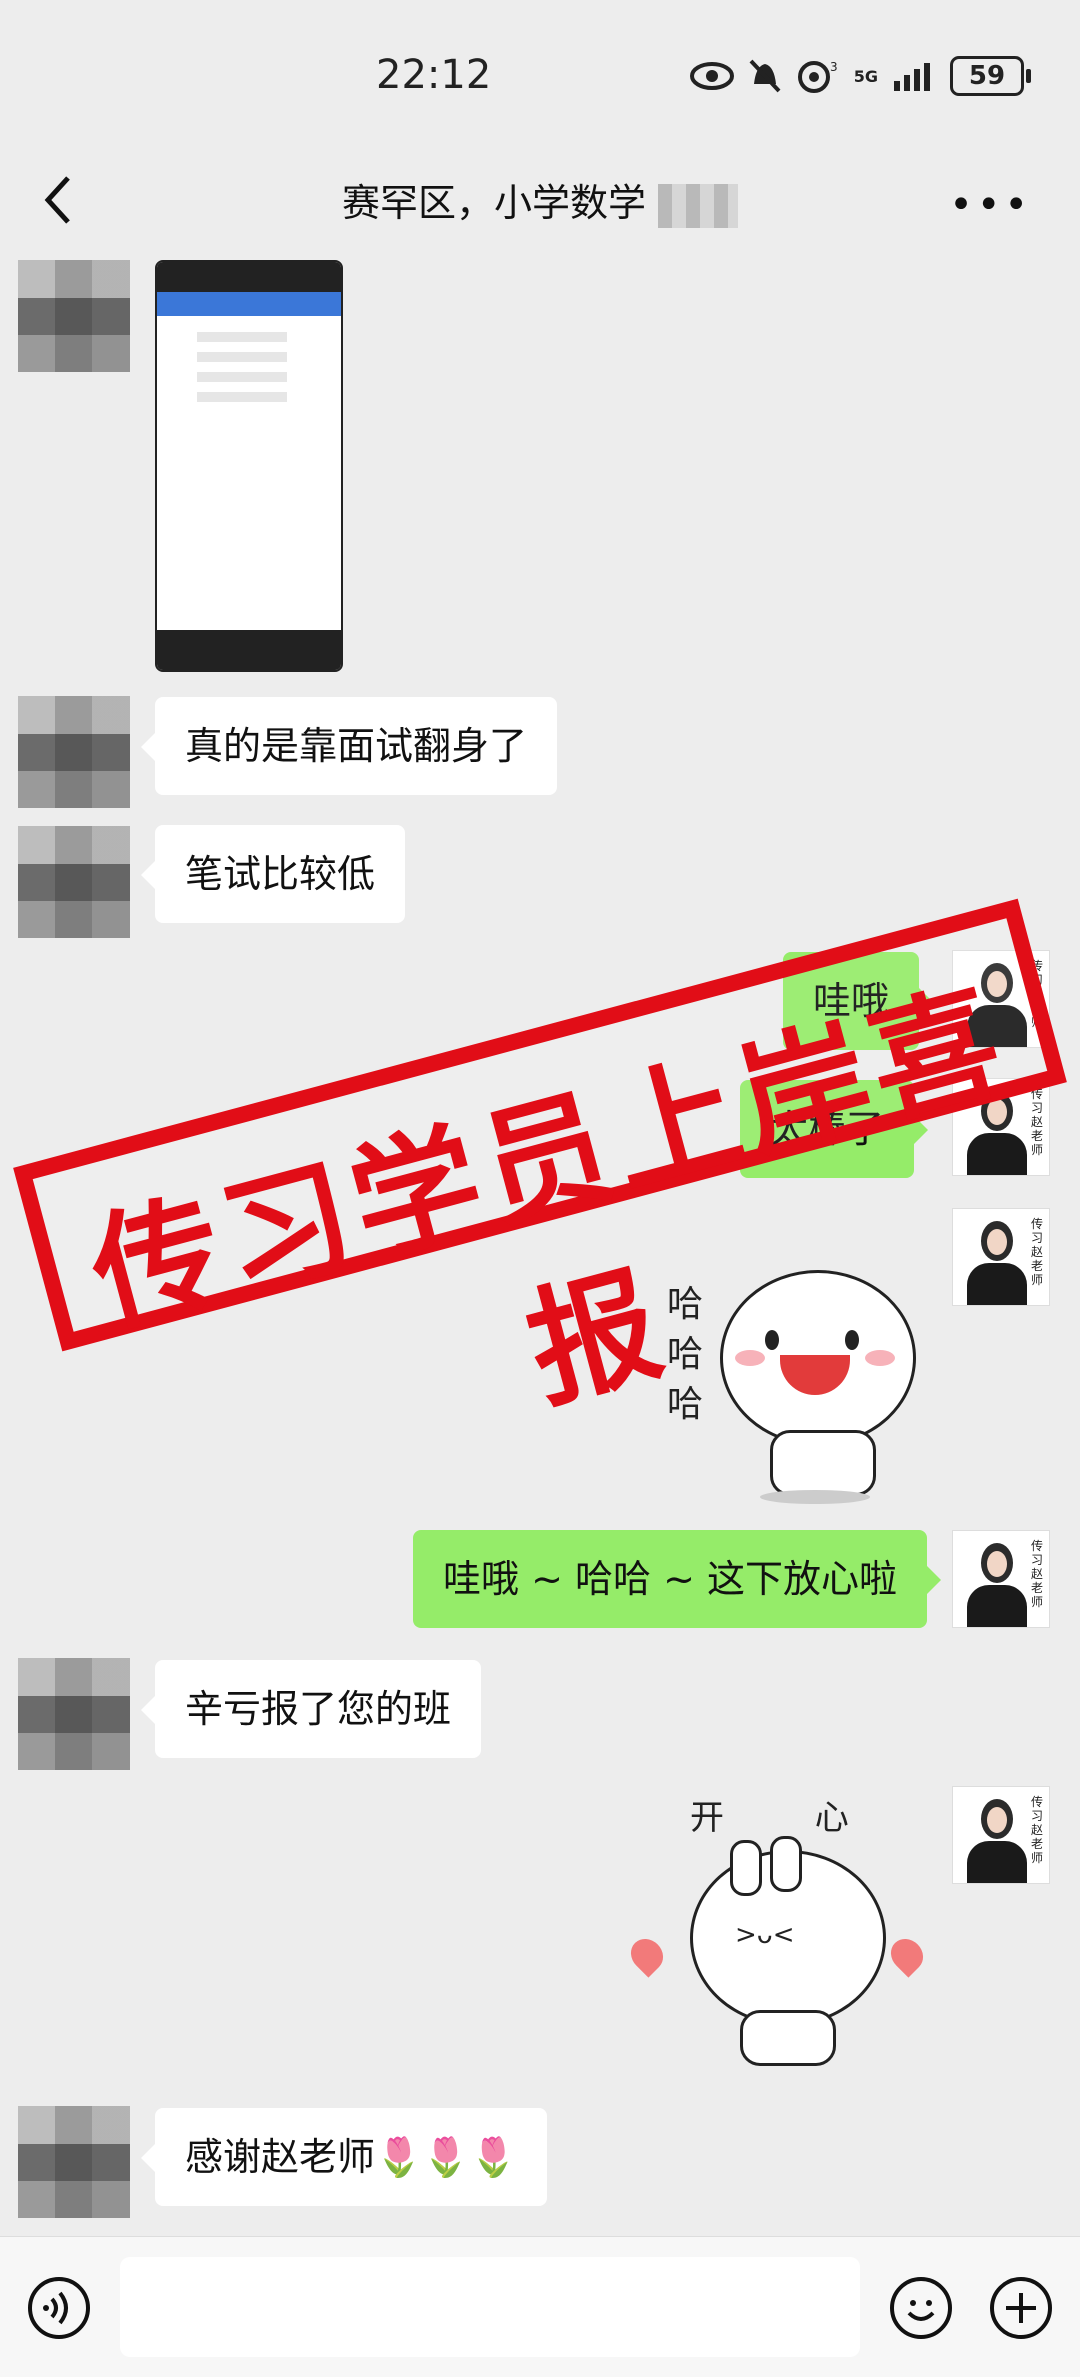  Describe the element at coordinates (273, 874) in the screenshot. I see `message-bubble-incoming: 笔试比较低` at that location.